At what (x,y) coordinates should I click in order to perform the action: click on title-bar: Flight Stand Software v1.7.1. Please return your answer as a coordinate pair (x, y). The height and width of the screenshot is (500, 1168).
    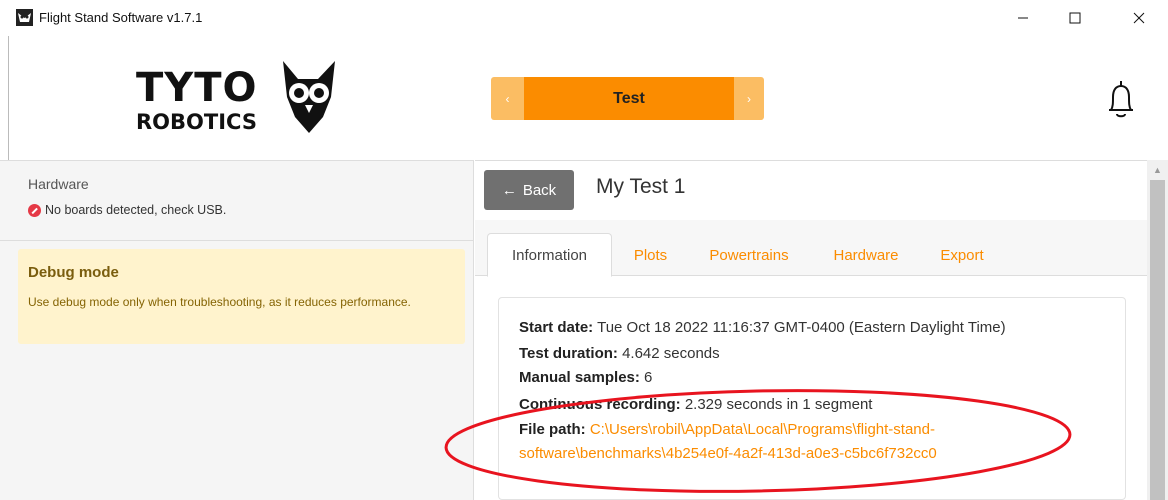
    Looking at the image, I should click on (584, 18).